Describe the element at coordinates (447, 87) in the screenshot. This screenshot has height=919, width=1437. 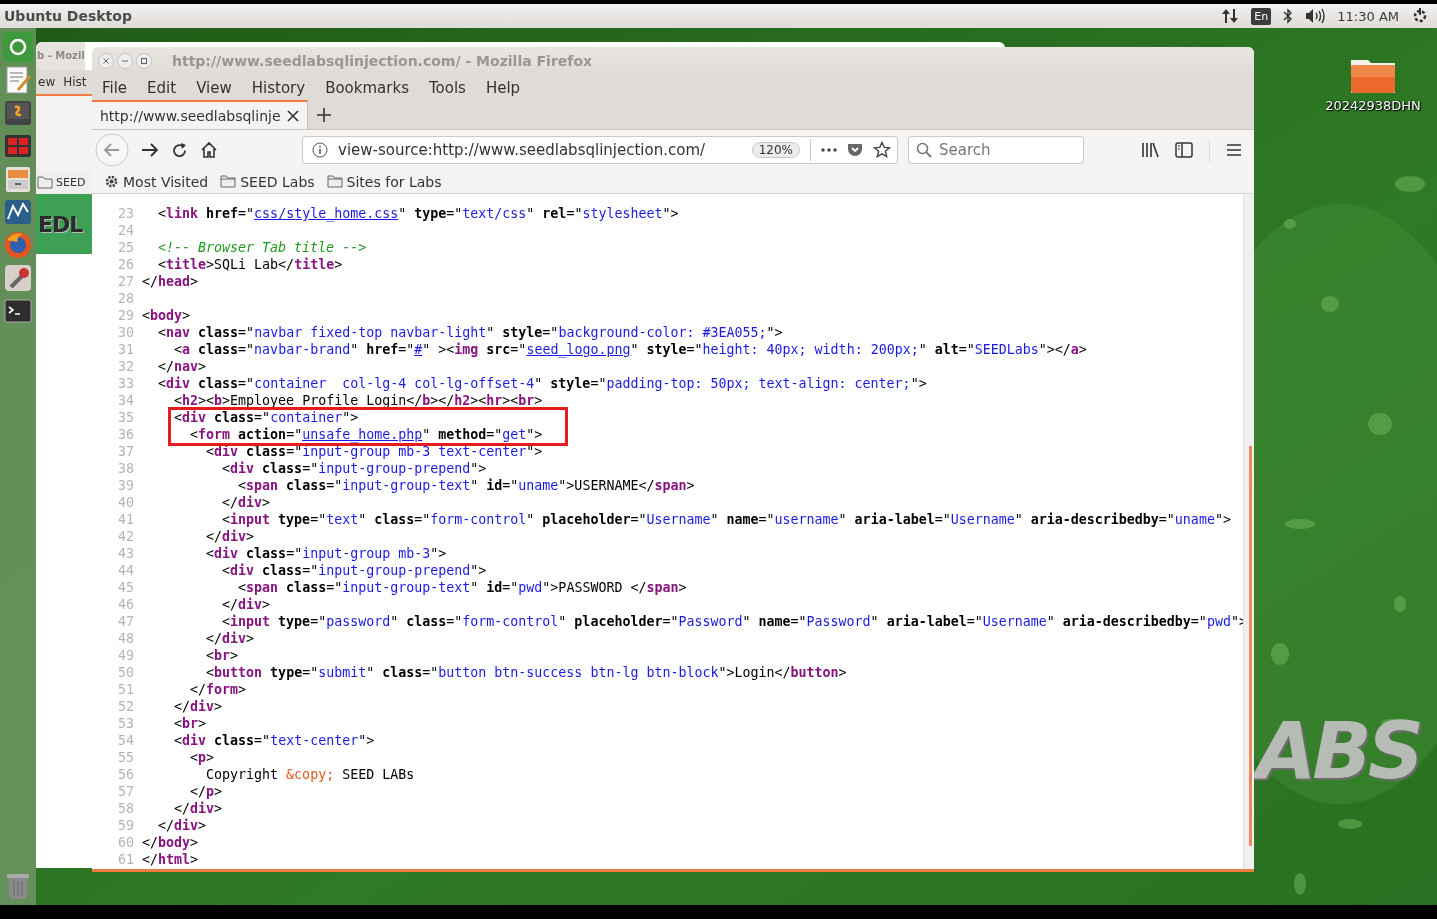
I see `menu-item: Tools` at that location.